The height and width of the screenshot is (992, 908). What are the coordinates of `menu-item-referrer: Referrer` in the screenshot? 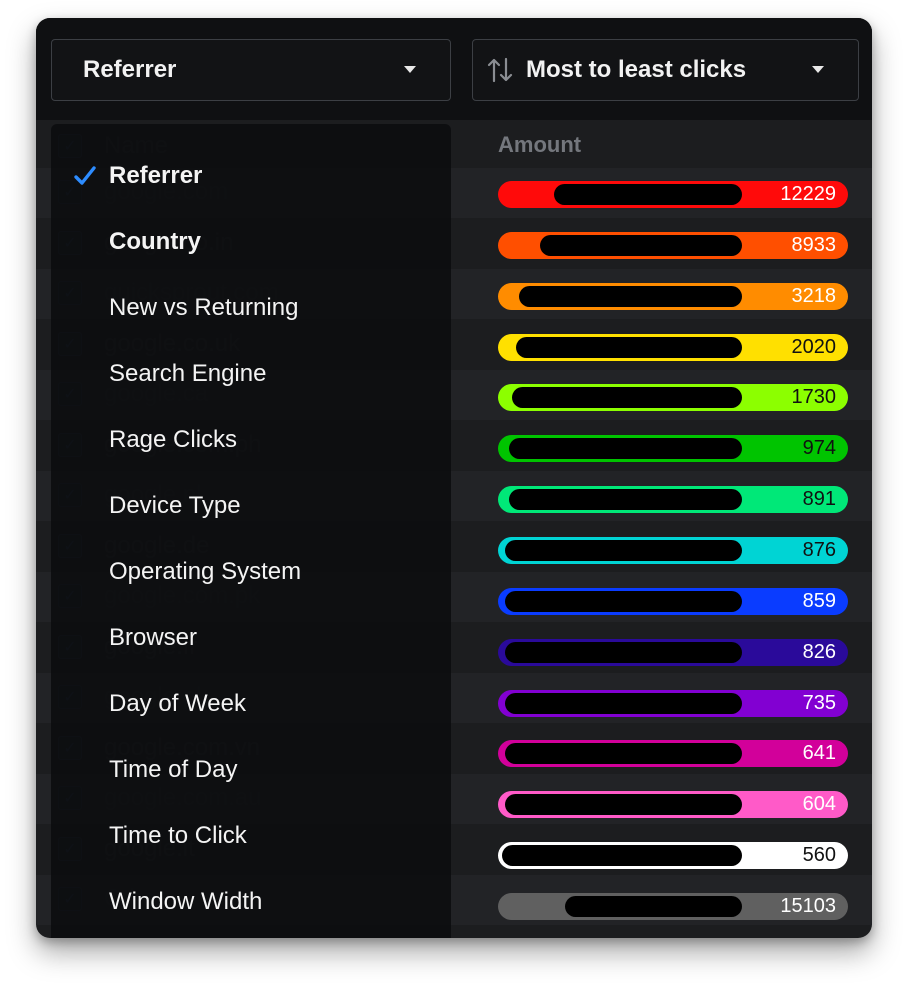 It's located at (155, 176).